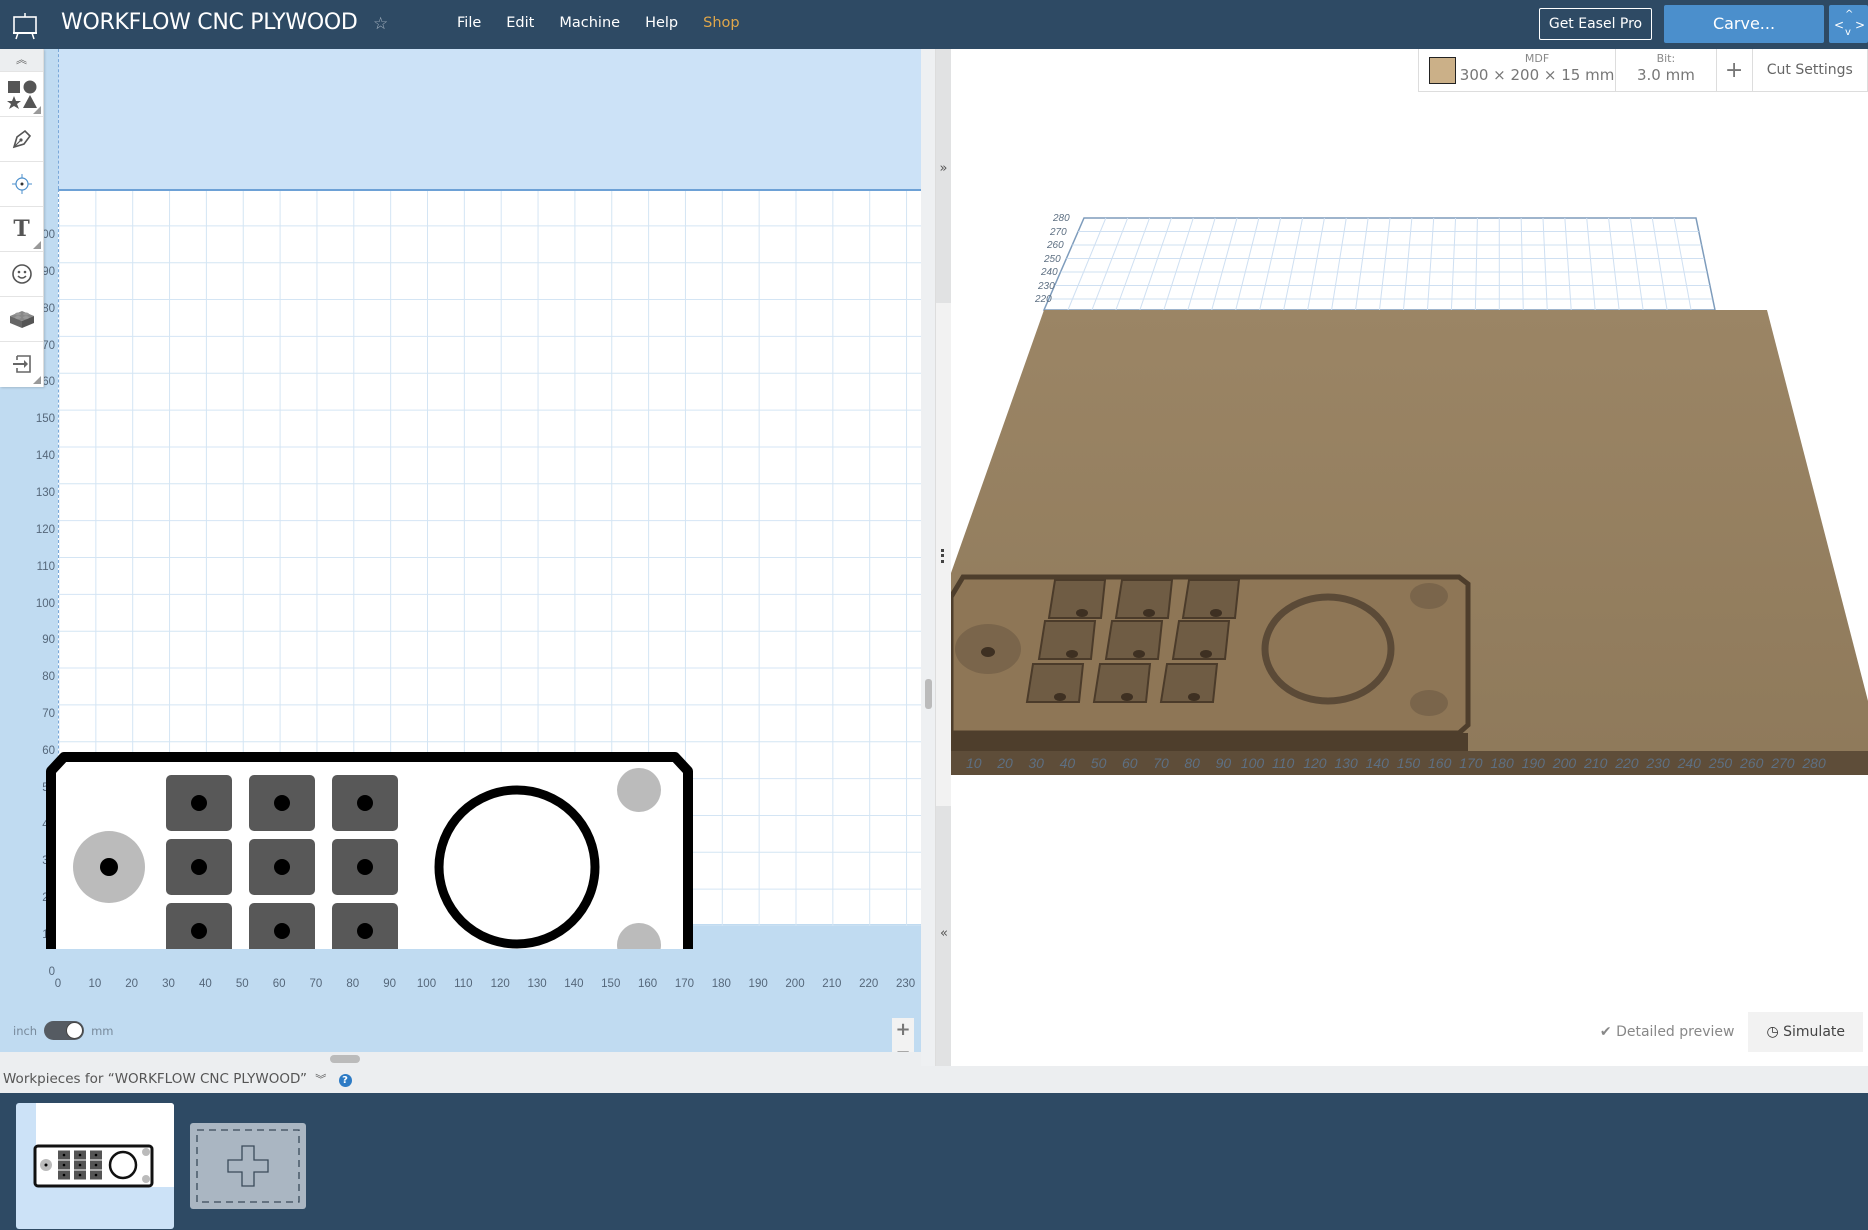 The width and height of the screenshot is (1868, 1230). What do you see at coordinates (1058, 232) in the screenshot?
I see `3d-y-tick-label: 270` at bounding box center [1058, 232].